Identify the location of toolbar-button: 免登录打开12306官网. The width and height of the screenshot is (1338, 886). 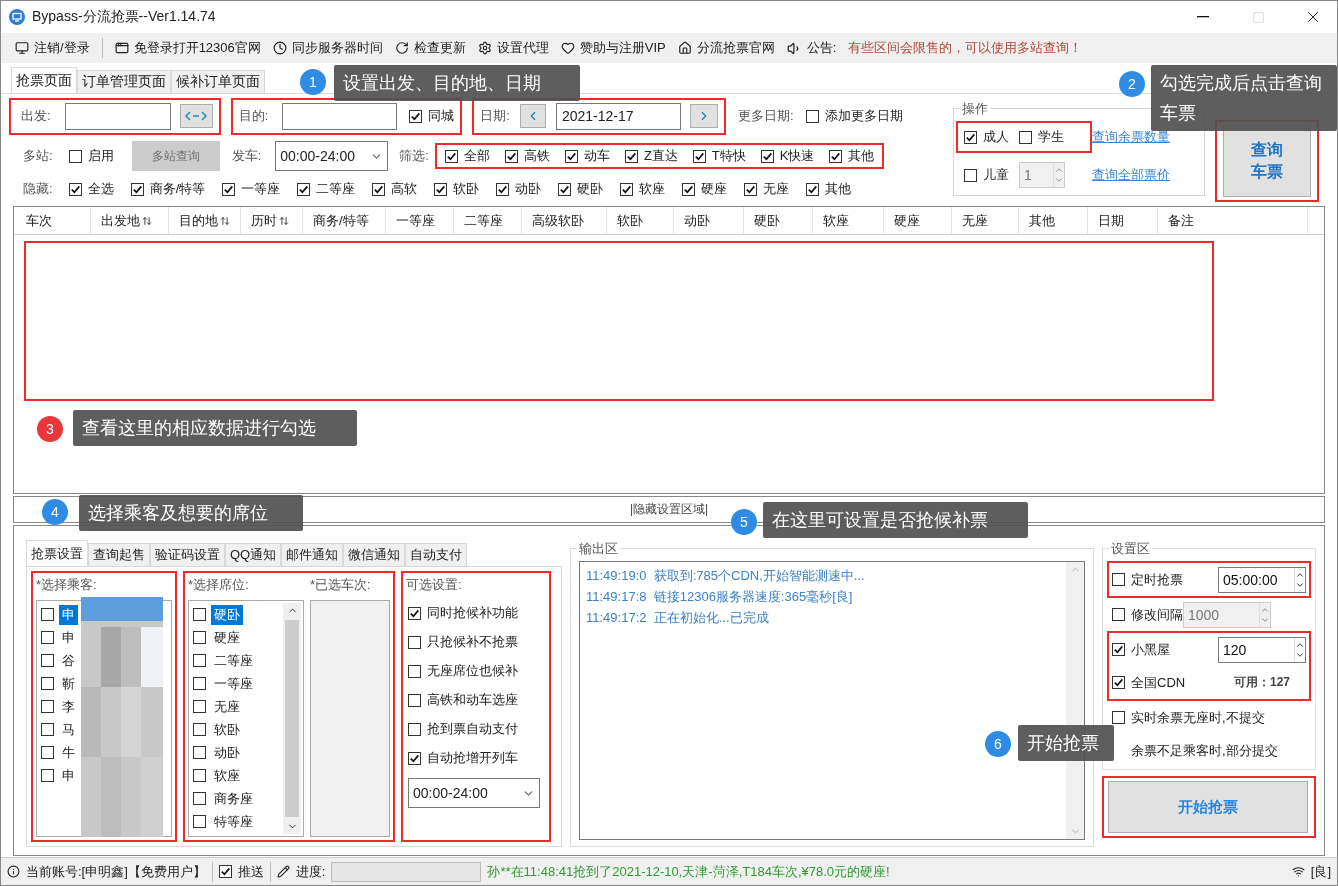
(187, 48).